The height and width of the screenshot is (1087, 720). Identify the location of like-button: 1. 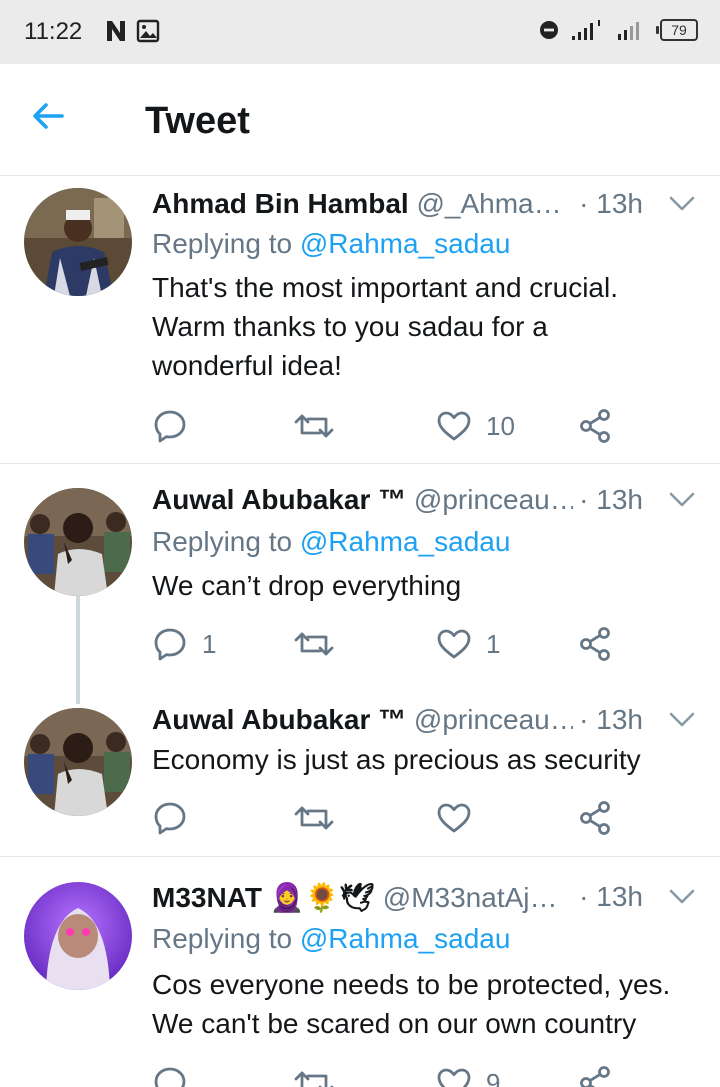
(468, 644).